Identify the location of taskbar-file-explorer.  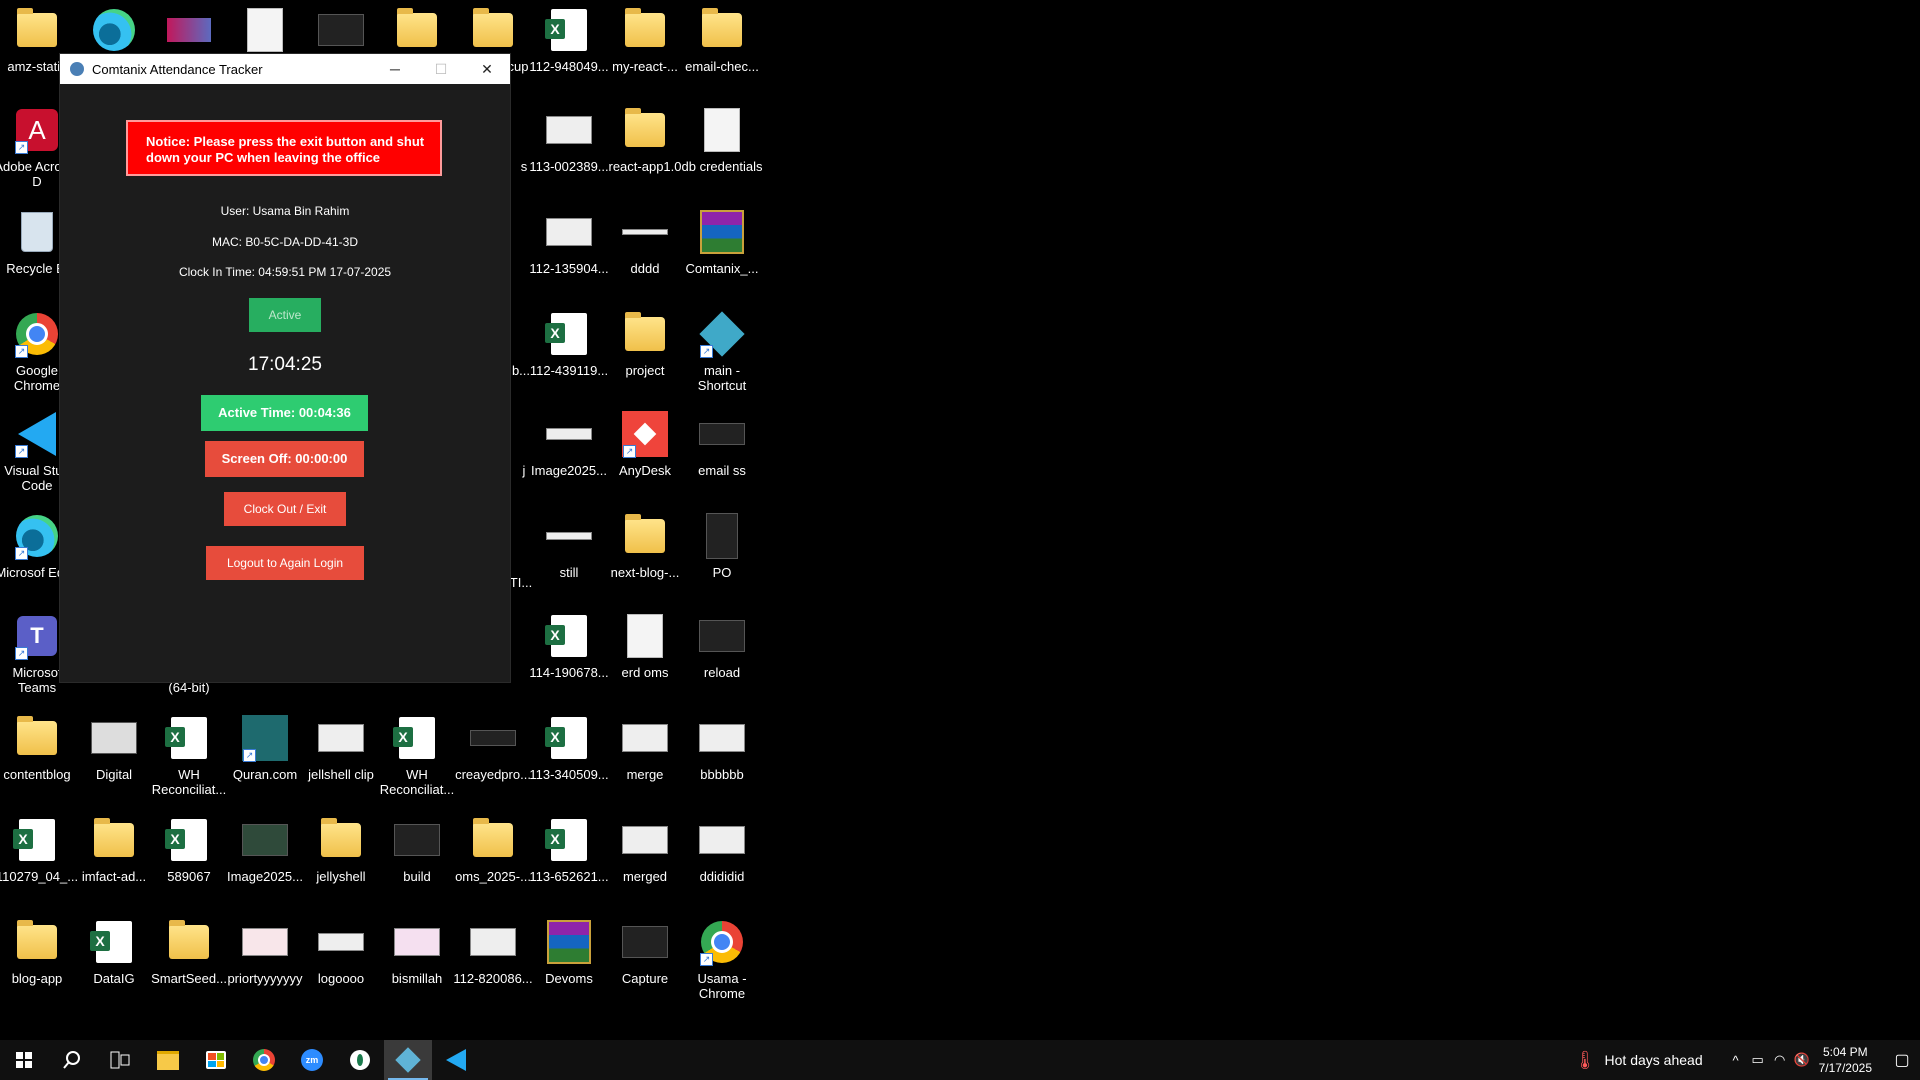
(168, 1060).